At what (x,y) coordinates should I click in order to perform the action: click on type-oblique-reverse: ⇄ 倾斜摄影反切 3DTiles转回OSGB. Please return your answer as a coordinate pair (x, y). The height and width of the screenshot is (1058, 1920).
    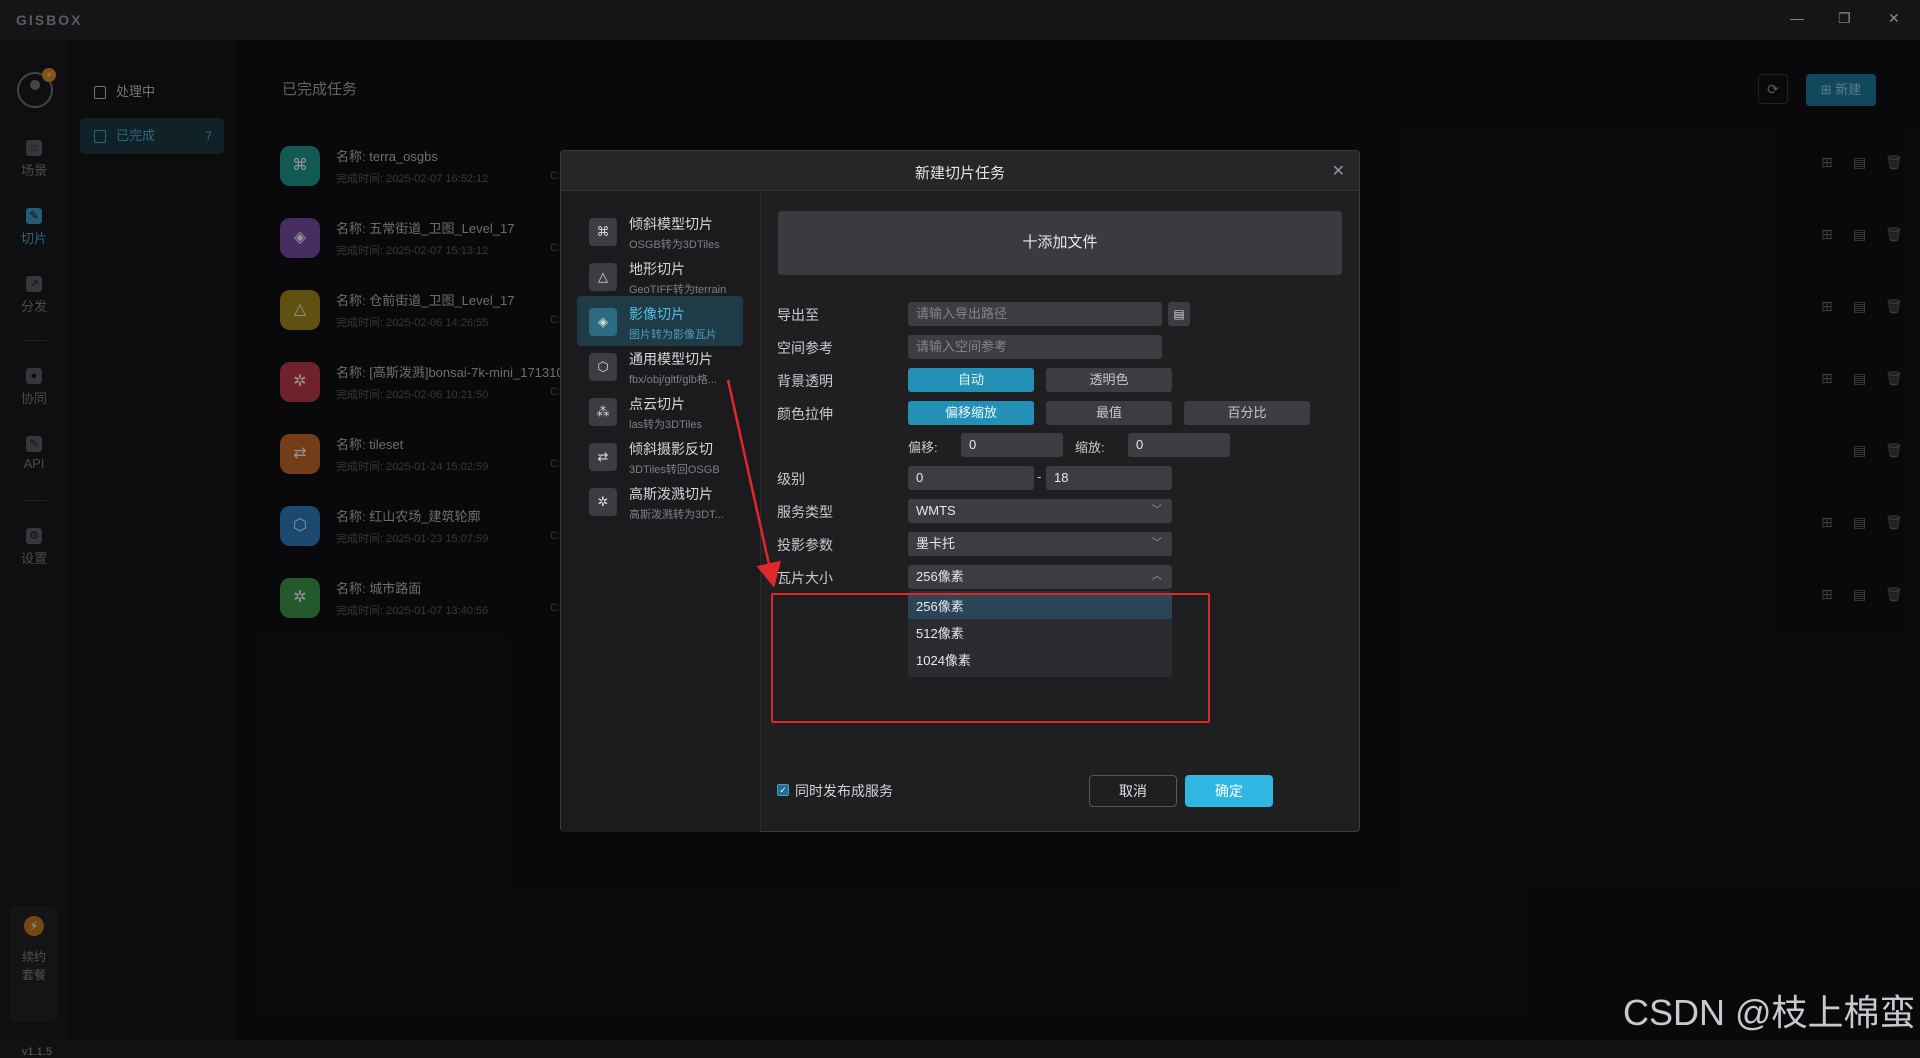
    Looking at the image, I should click on (660, 456).